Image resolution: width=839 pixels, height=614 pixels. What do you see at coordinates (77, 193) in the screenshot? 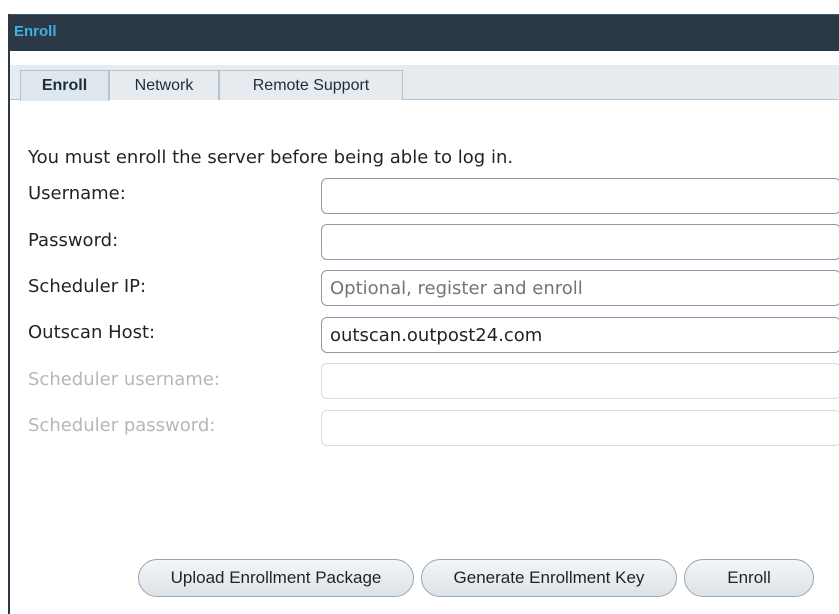
I see `username-label: Username:` at bounding box center [77, 193].